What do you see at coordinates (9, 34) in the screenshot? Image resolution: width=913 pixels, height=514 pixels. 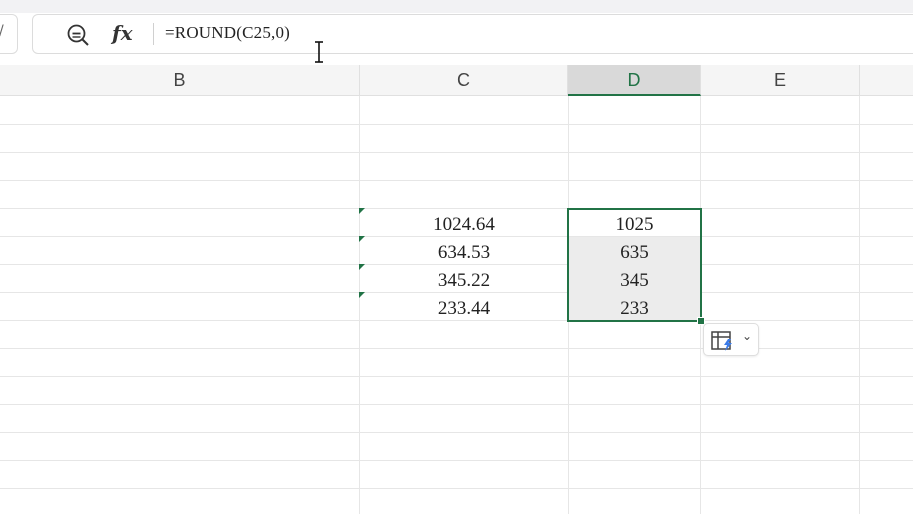 I see `name-box: /` at bounding box center [9, 34].